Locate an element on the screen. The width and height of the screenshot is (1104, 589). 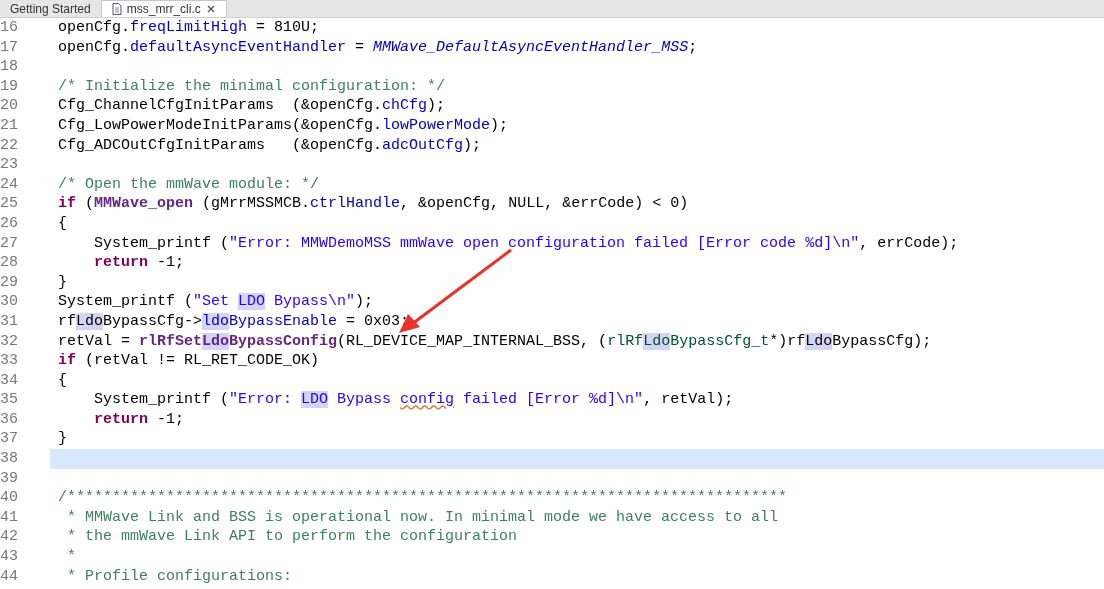
line-number: 38 is located at coordinates (9, 459).